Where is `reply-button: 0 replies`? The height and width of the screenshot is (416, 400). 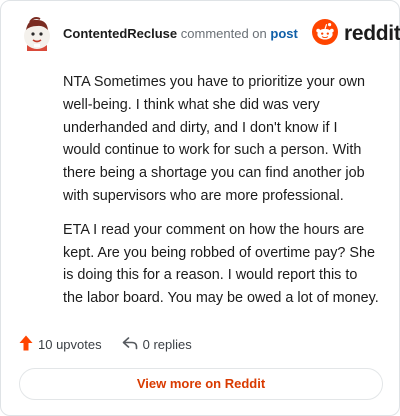
reply-button: 0 replies is located at coordinates (157, 344).